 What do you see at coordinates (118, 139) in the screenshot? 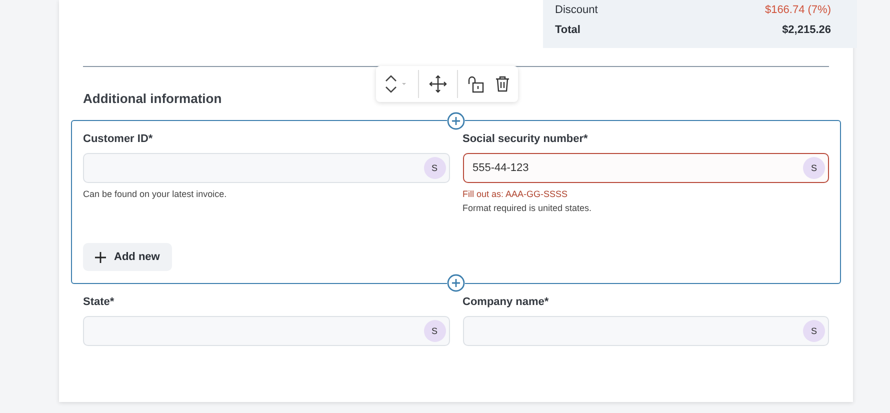
I see `field-label: Customer ID*` at bounding box center [118, 139].